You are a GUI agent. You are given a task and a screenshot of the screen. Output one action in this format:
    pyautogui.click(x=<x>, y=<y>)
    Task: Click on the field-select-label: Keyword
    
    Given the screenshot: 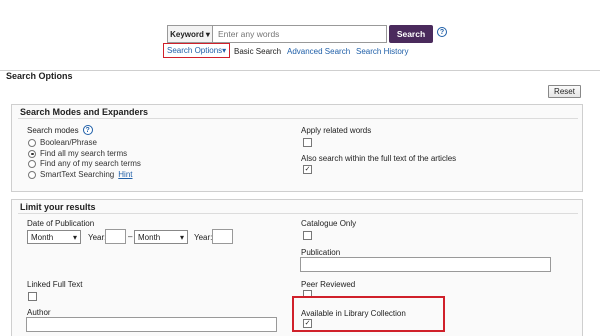 What is the action you would take?
    pyautogui.click(x=187, y=34)
    